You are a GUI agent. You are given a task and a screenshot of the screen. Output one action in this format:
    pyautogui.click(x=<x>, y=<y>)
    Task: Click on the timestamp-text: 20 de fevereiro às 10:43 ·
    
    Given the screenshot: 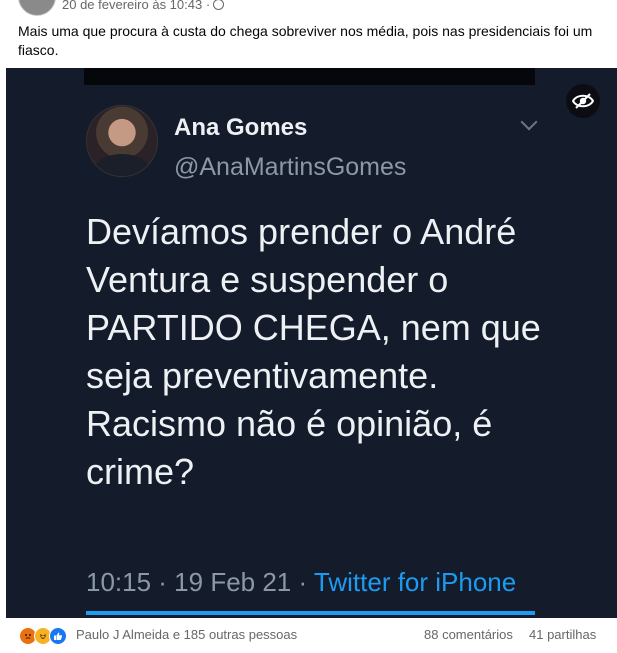 What is the action you would take?
    pyautogui.click(x=136, y=6)
    